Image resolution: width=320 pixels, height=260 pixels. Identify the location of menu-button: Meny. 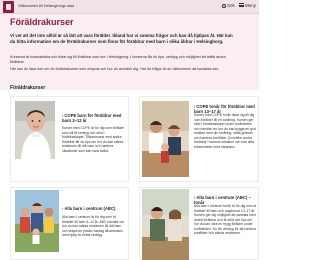
(247, 5).